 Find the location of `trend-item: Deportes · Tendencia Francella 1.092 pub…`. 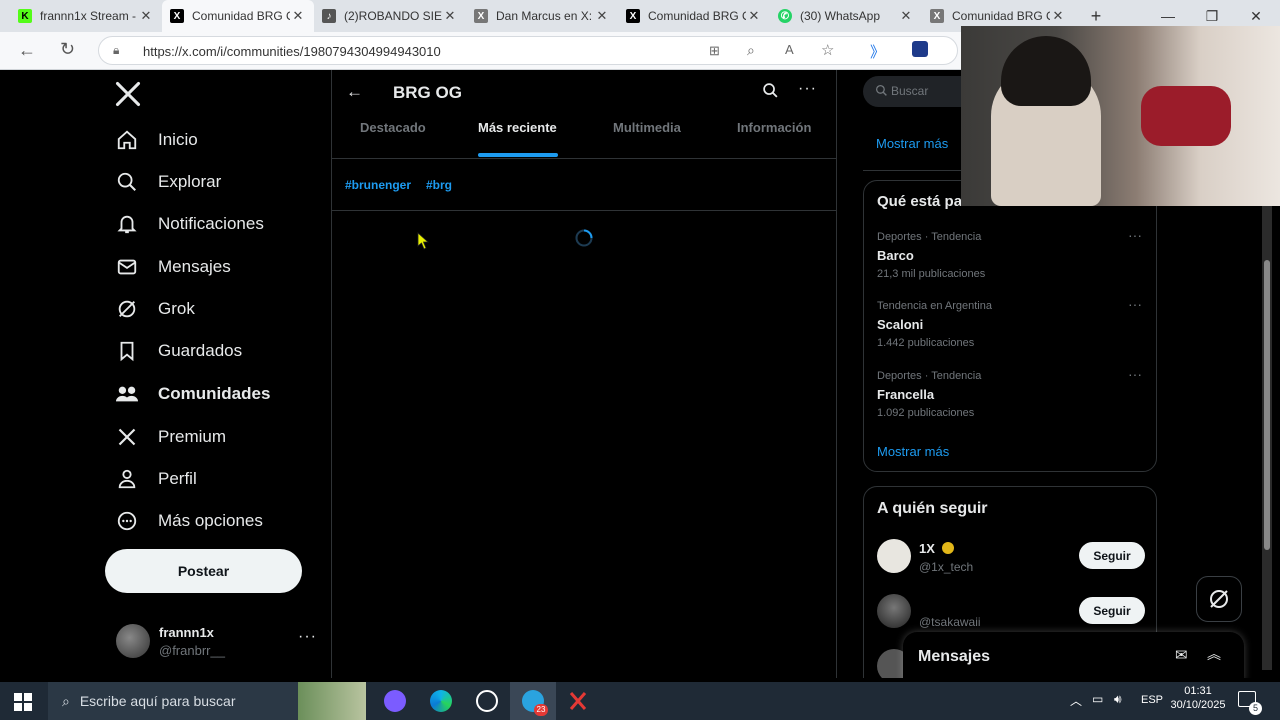

trend-item: Deportes · Tendencia Francella 1.092 pub… is located at coordinates (1012, 394).